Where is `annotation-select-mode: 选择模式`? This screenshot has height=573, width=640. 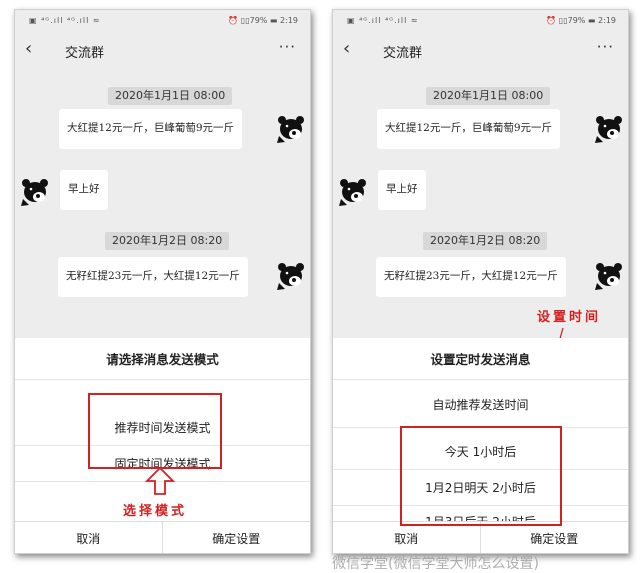
annotation-select-mode: 选择模式 is located at coordinates (155, 511).